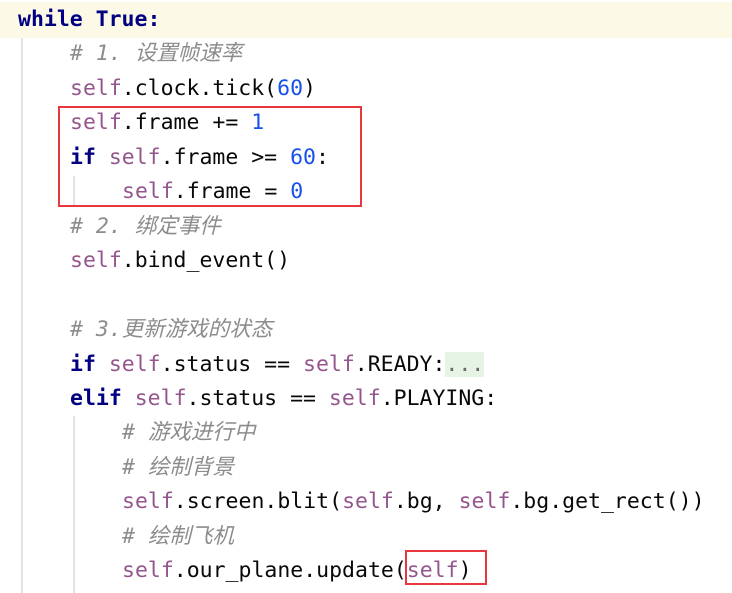 This screenshot has height=593, width=732. Describe the element at coordinates (83, 364) in the screenshot. I see `code-token: if` at that location.